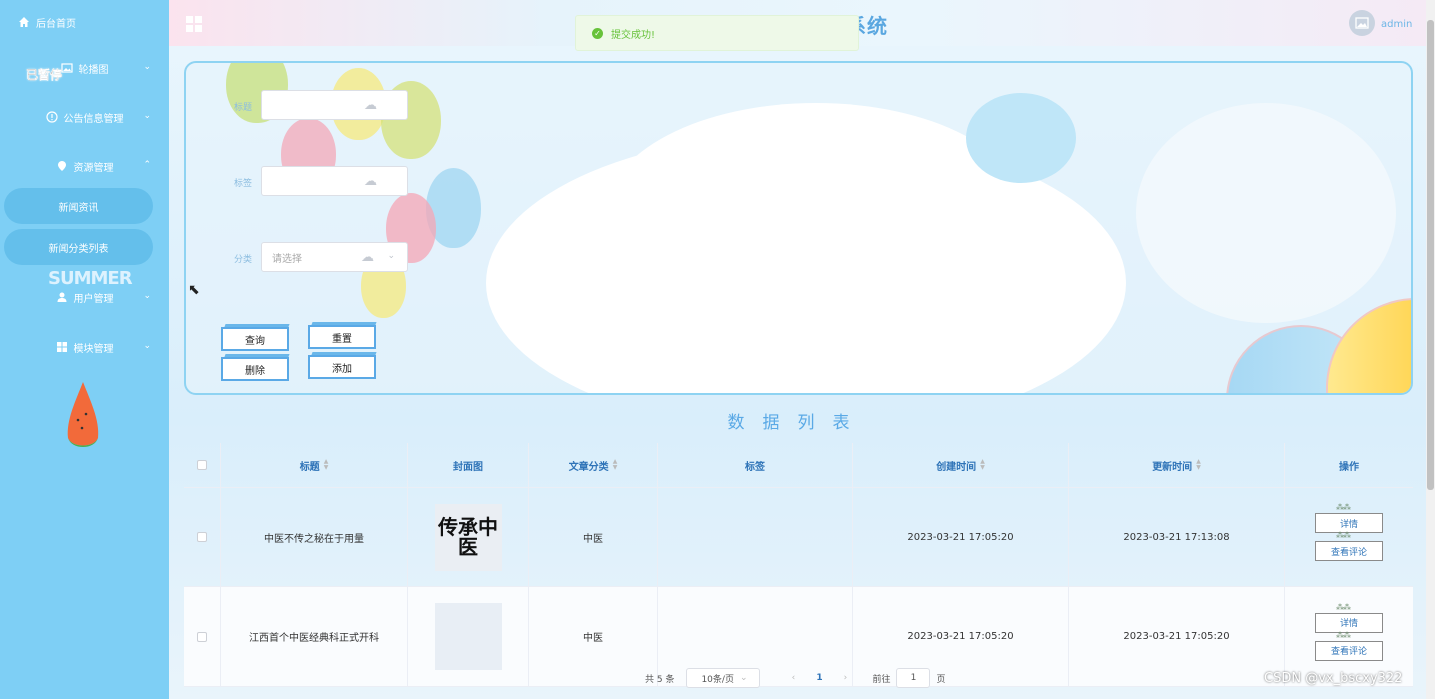 The image size is (1435, 699). Describe the element at coordinates (194, 24) in the screenshot. I see `menu-toggle-icon` at that location.